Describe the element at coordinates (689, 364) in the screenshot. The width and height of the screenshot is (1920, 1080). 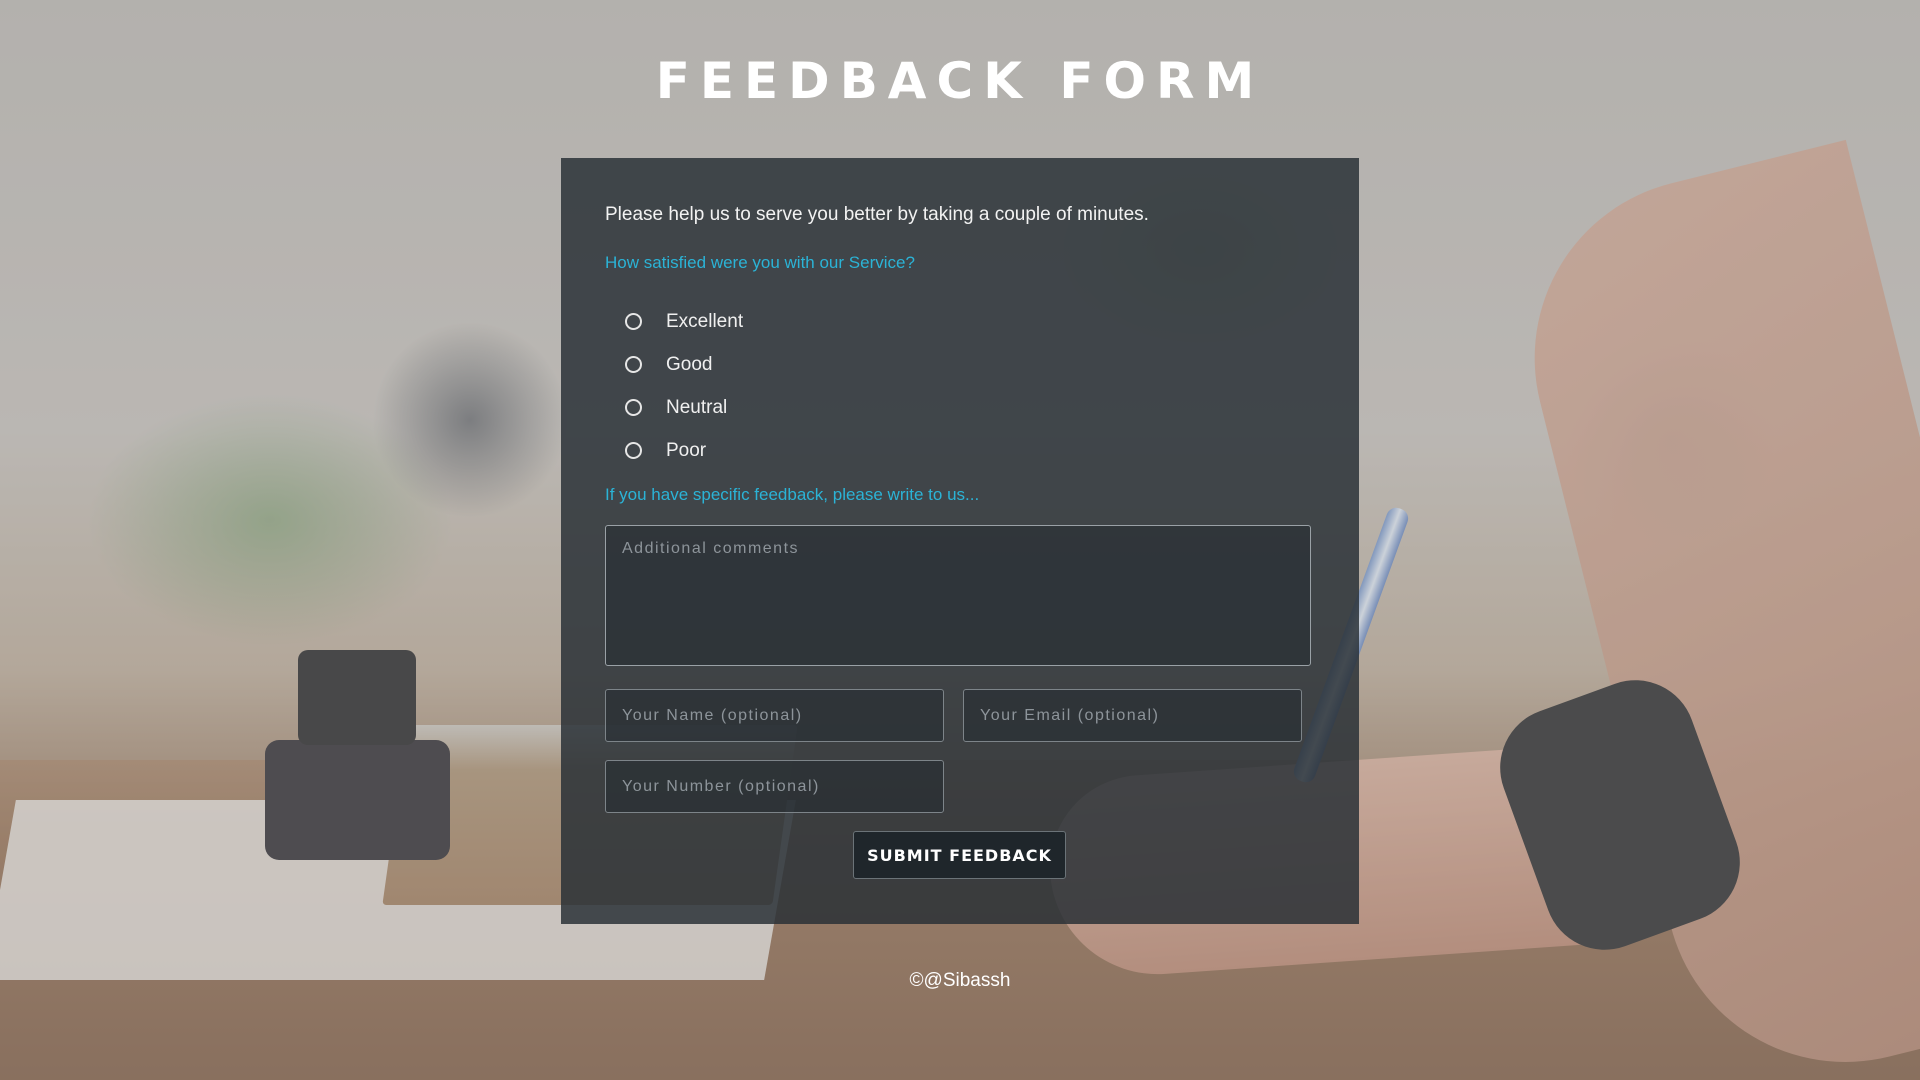
I see `option-label: Good` at that location.